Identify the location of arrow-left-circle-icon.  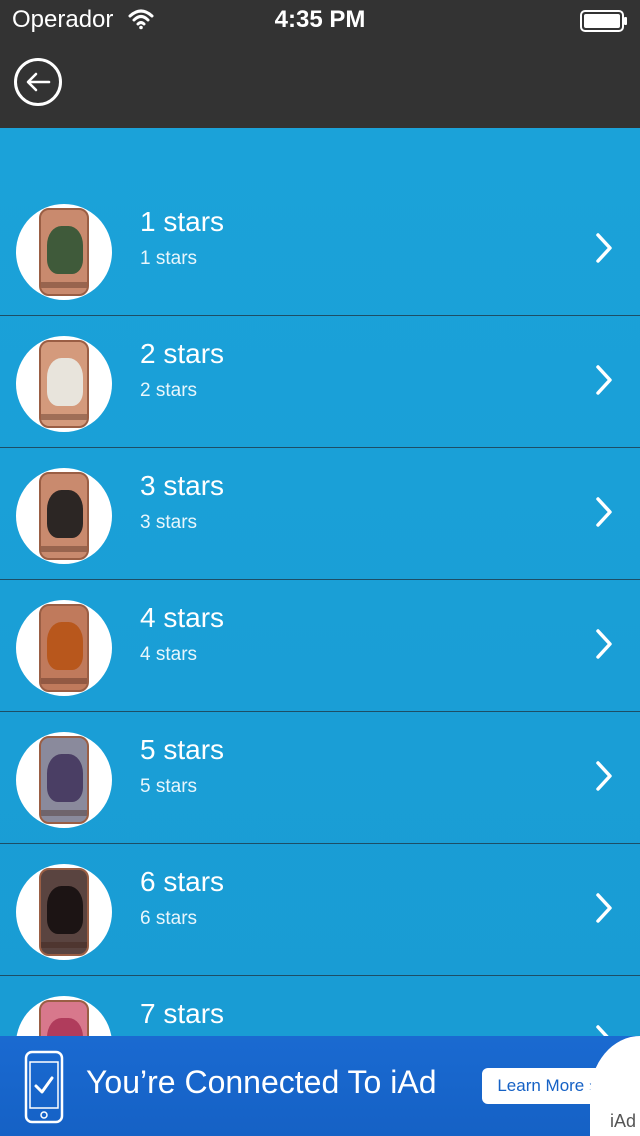
(38, 82).